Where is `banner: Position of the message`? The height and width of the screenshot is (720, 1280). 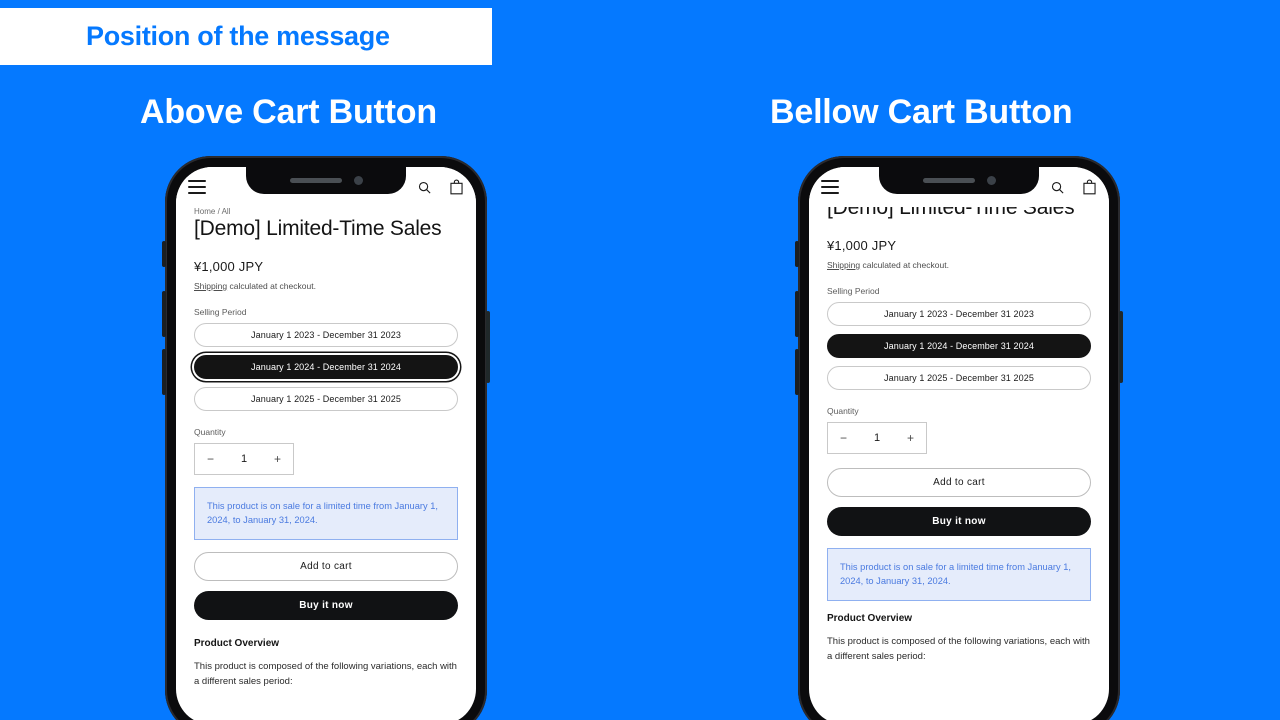 banner: Position of the message is located at coordinates (246, 36).